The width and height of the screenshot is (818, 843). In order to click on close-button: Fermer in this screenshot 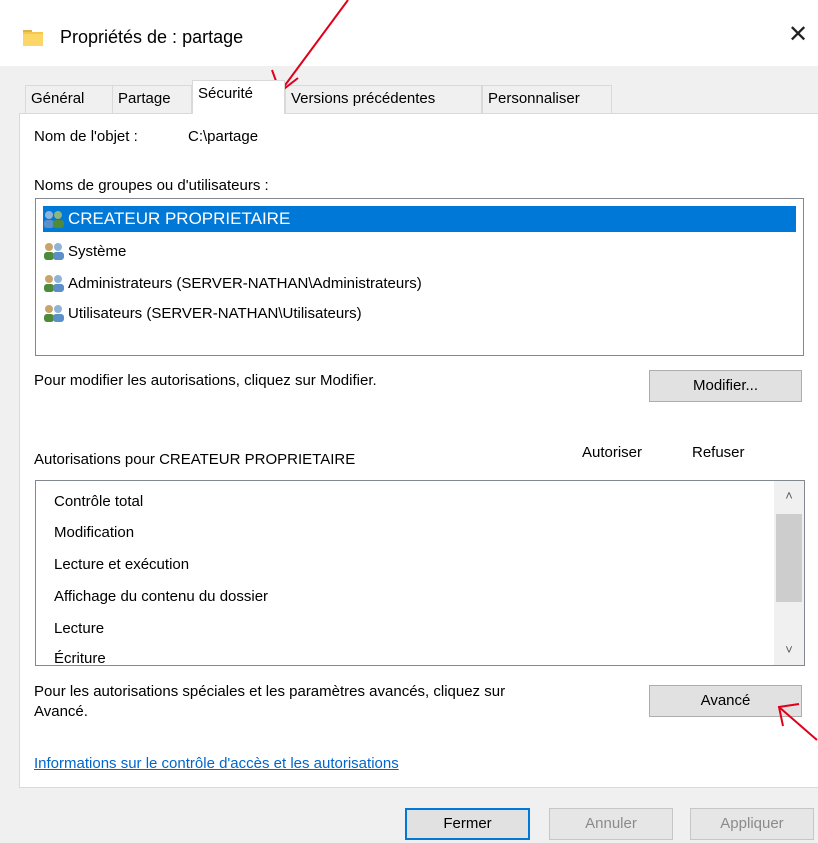, I will do `click(467, 824)`.